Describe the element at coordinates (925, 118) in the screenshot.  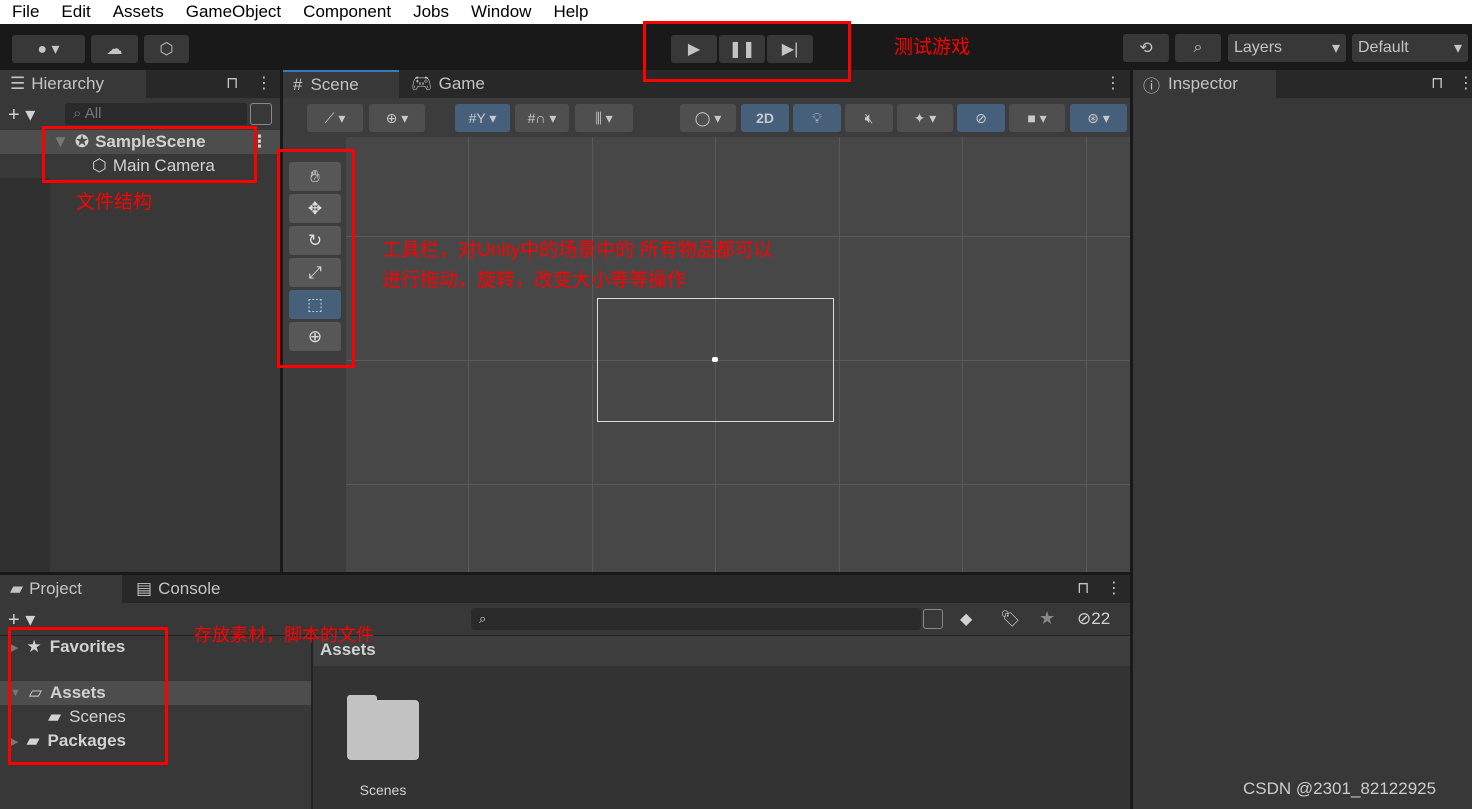
I see `effects-dropdown: ✦ ▾` at that location.